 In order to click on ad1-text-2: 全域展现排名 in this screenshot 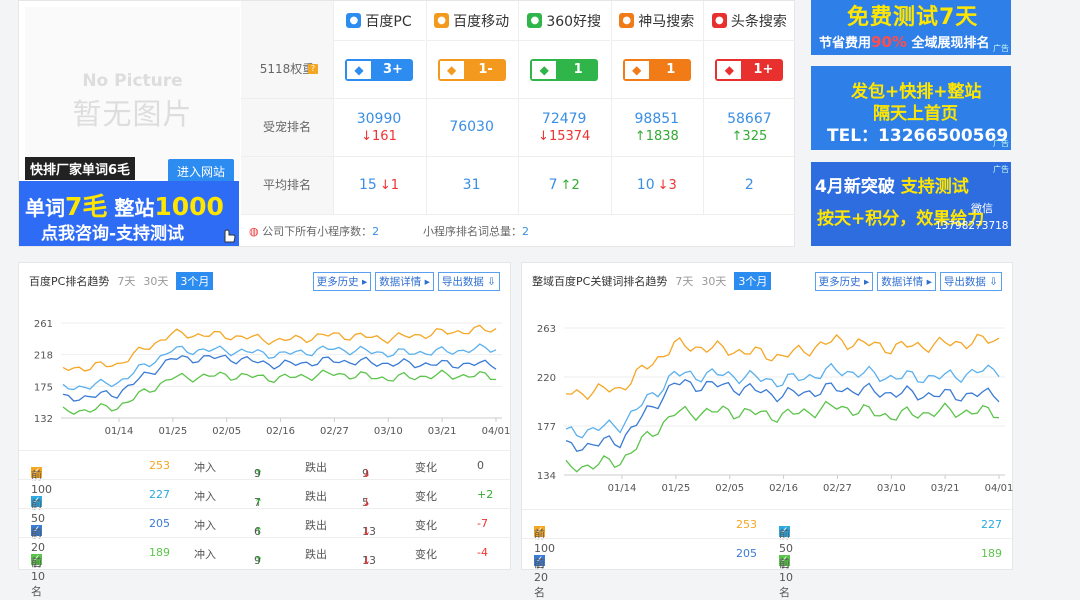, I will do `click(950, 43)`.